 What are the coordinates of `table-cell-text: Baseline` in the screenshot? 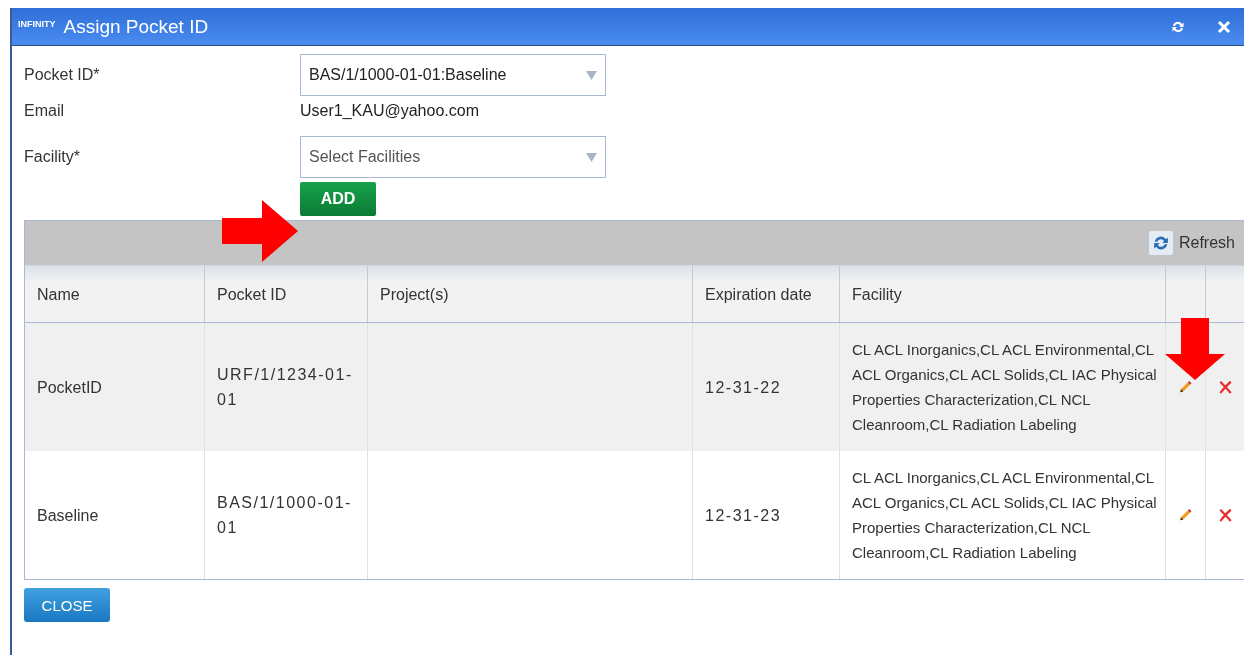 It's located at (68, 515).